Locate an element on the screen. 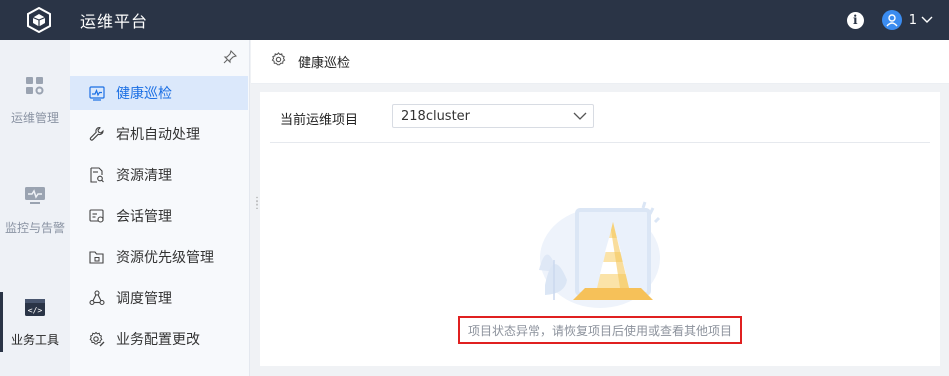 The image size is (949, 376). empty-state-traffic-cone-illustration is located at coordinates (600, 257).